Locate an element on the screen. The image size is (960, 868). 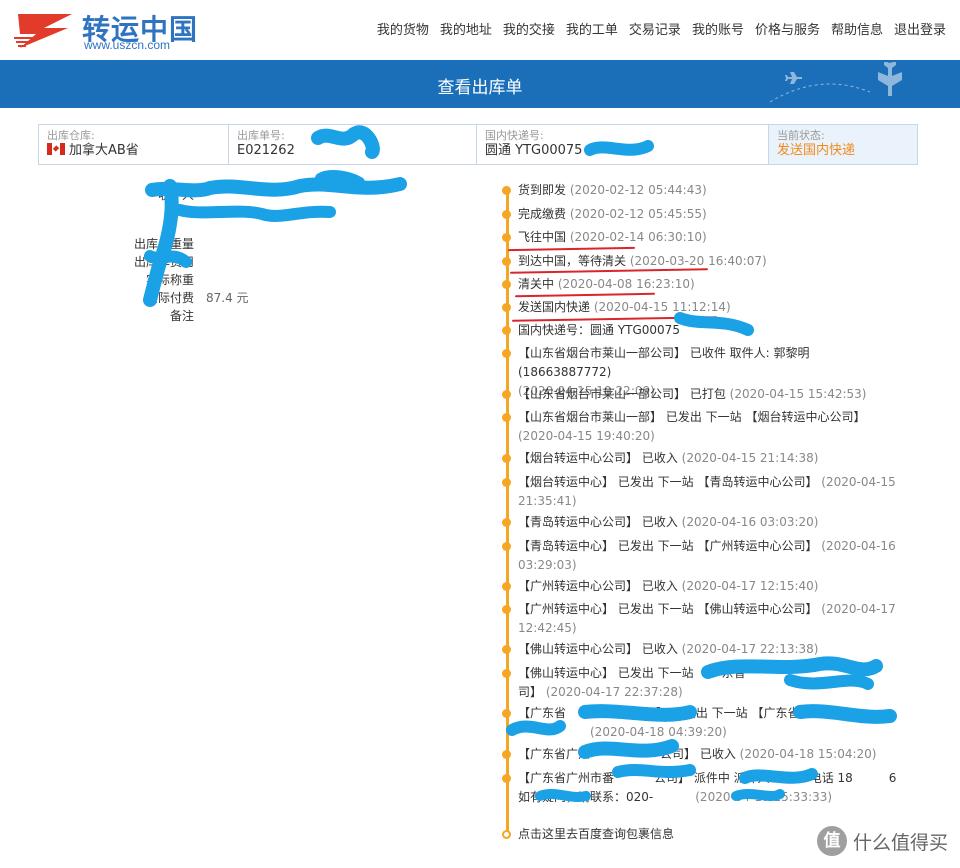
event-time: (2020-04-17 12:15:40) is located at coordinates (750, 586).